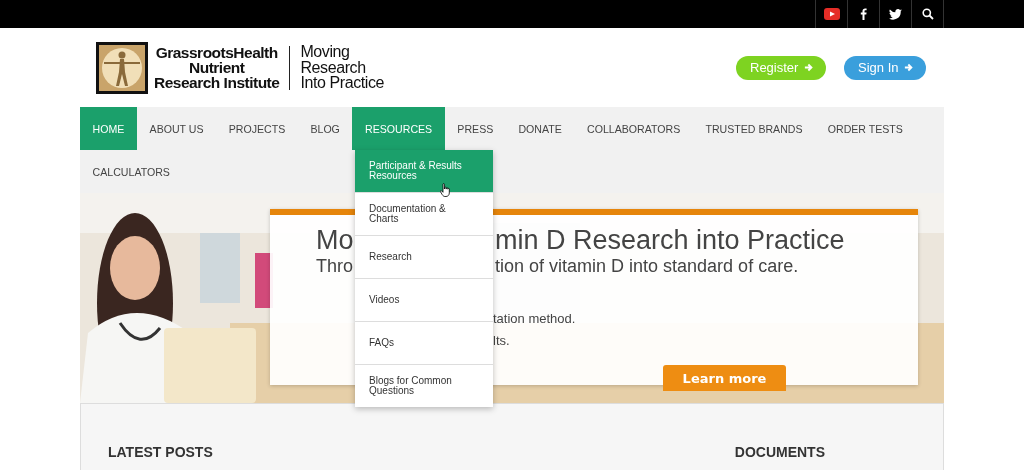  What do you see at coordinates (131, 171) in the screenshot?
I see `nav-item: CALCULATORS` at bounding box center [131, 171].